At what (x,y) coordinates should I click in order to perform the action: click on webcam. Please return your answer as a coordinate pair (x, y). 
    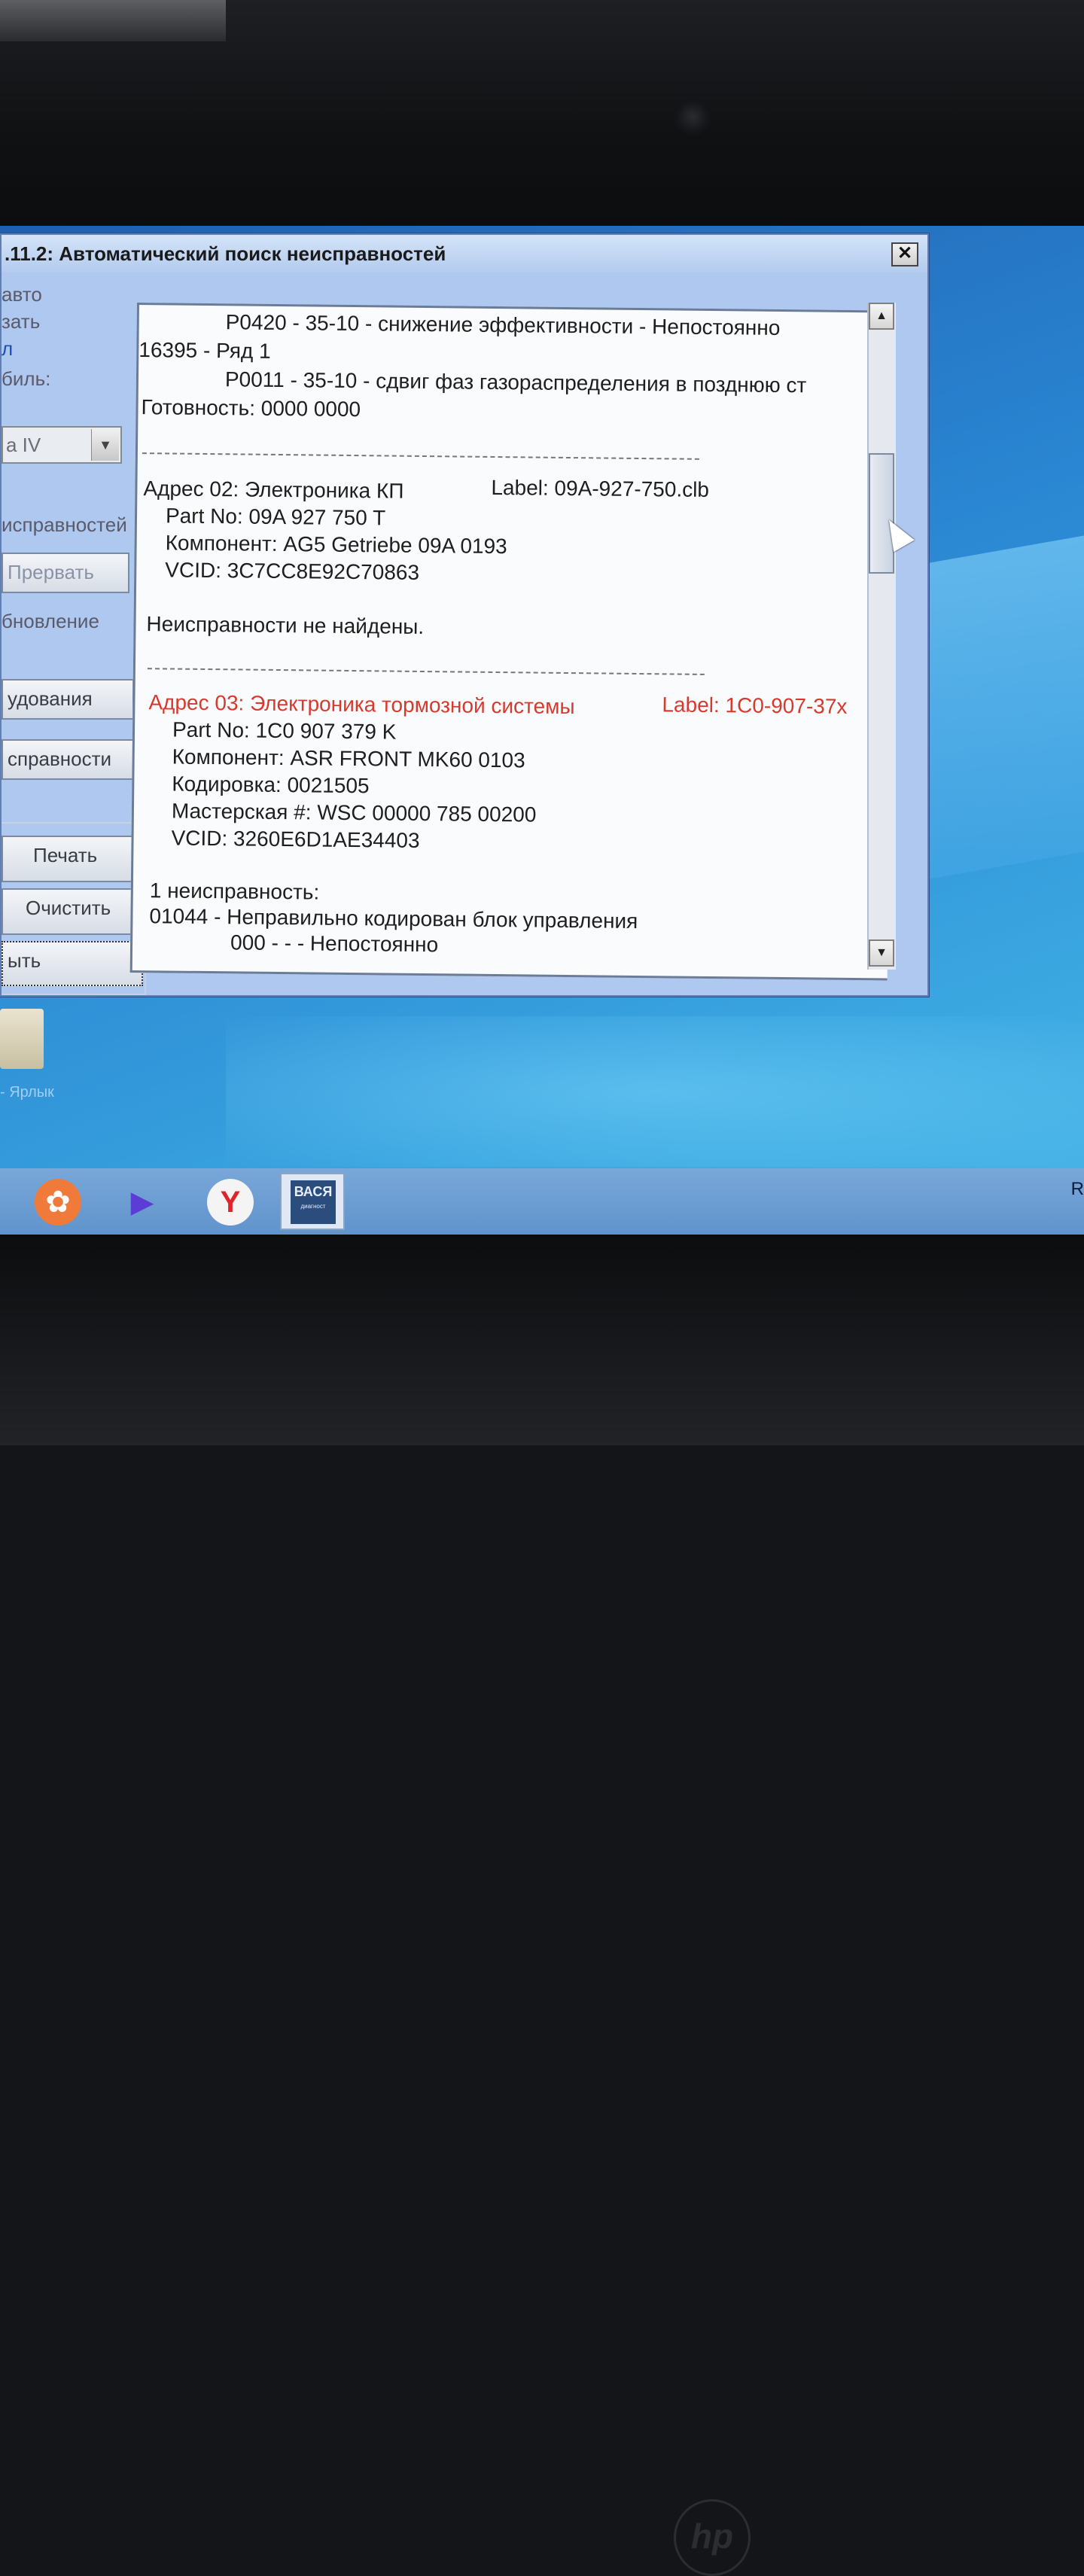
    Looking at the image, I should click on (692, 116).